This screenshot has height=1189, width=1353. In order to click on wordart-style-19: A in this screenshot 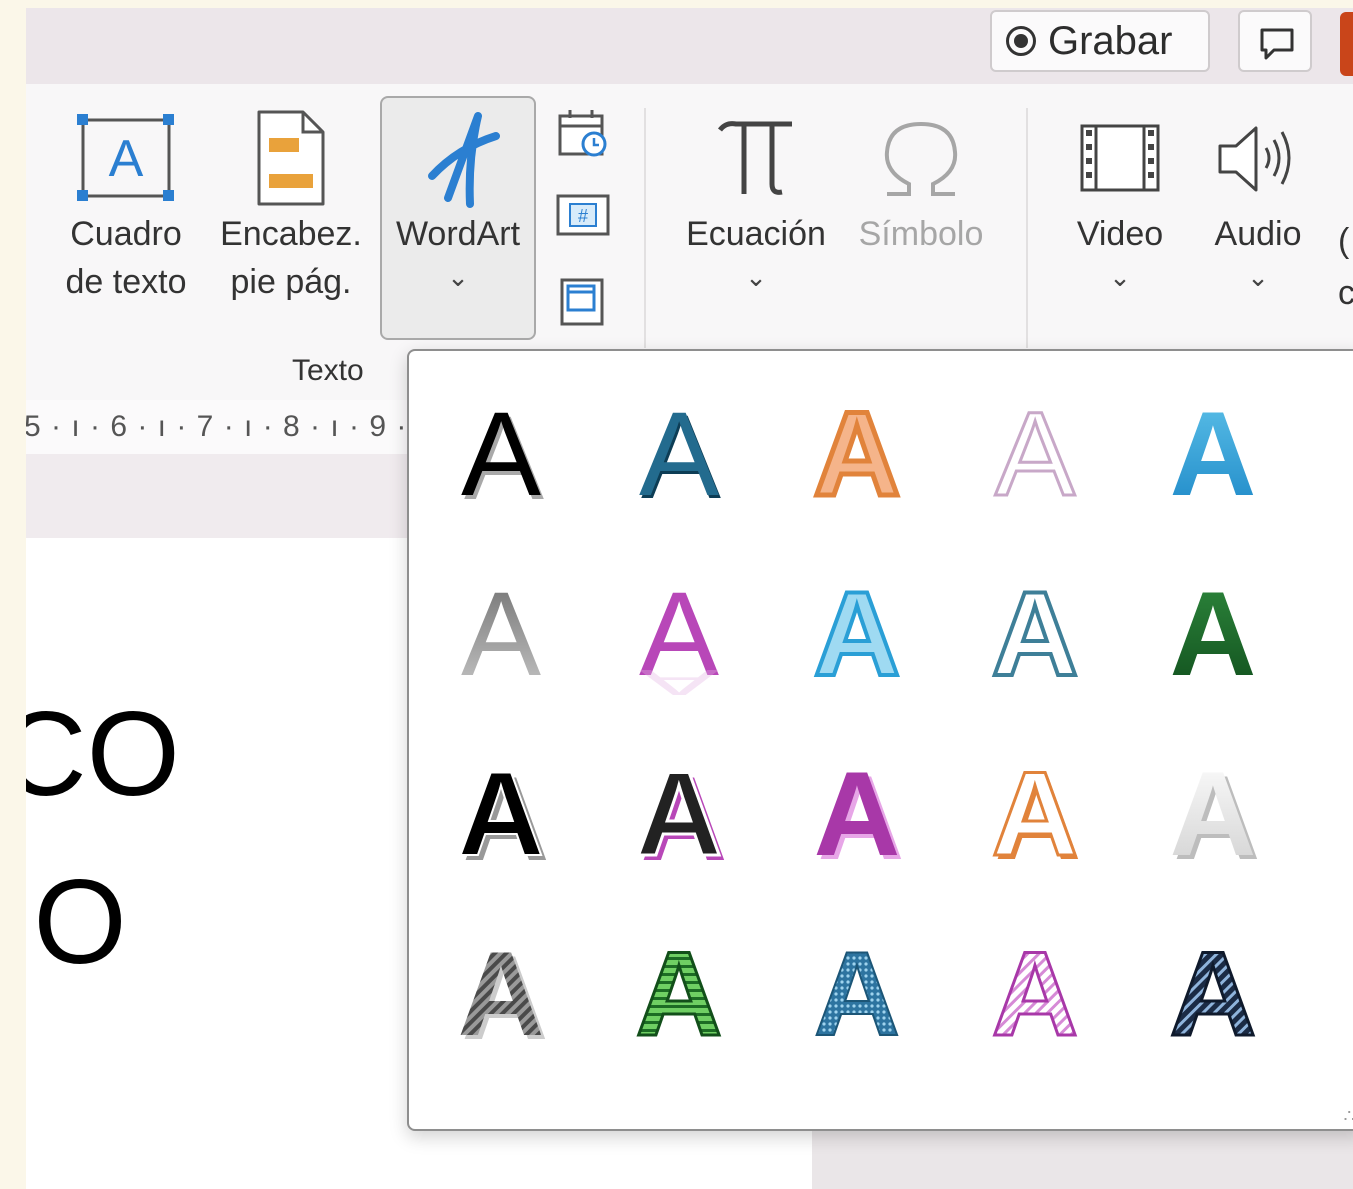, I will do `click(1035, 994)`.